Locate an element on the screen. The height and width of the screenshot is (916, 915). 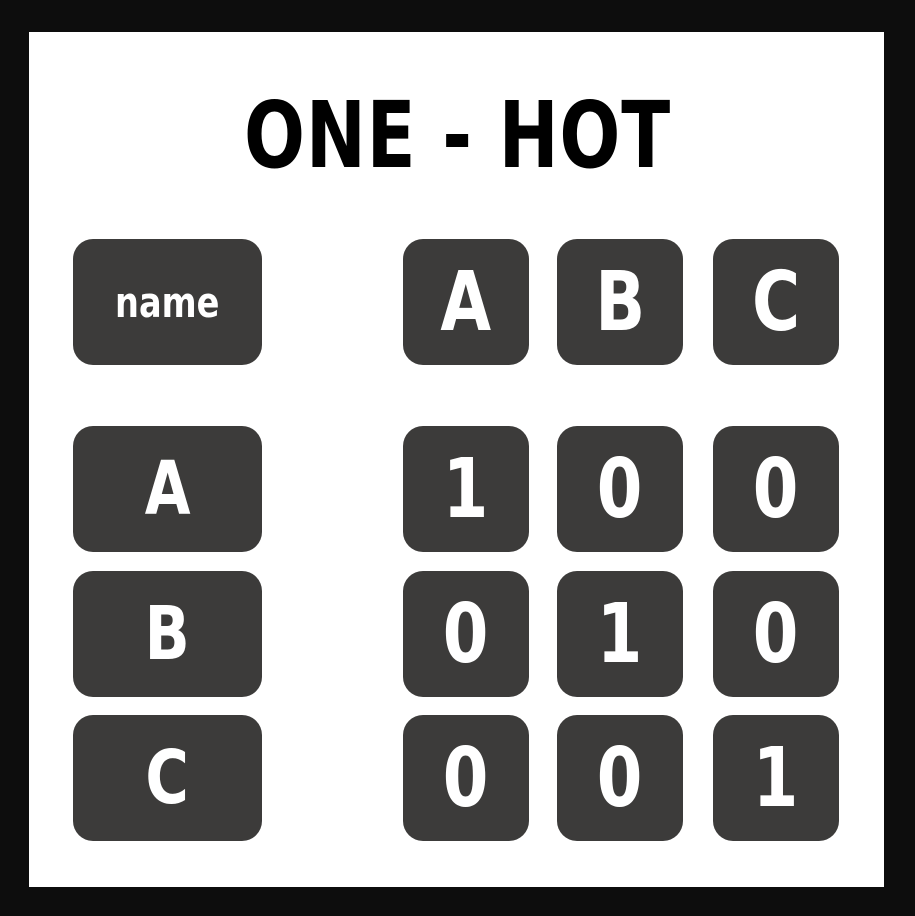
cell-c-a: 0 is located at coordinates (466, 778).